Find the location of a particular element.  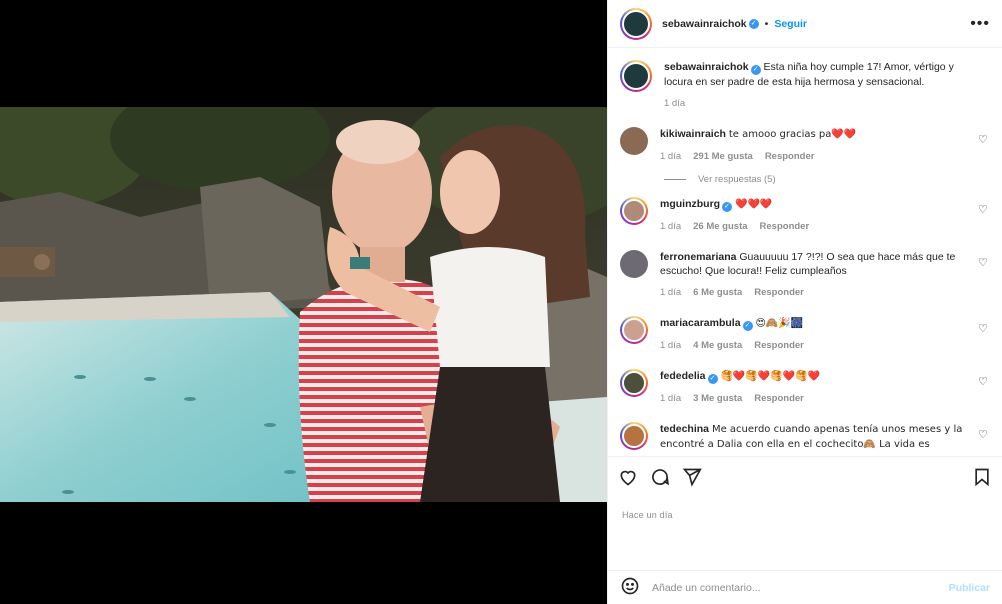

comment-username: mariacarambula is located at coordinates (700, 323).